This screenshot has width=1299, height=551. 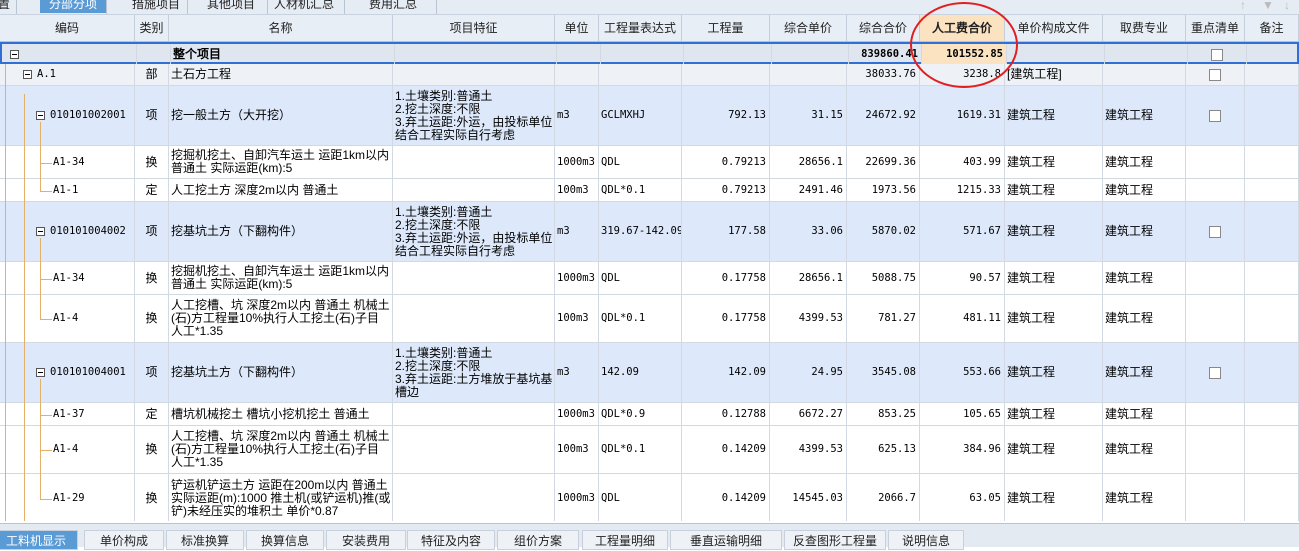 What do you see at coordinates (982, 318) in the screenshot?
I see `cell-text-labor: 481.11` at bounding box center [982, 318].